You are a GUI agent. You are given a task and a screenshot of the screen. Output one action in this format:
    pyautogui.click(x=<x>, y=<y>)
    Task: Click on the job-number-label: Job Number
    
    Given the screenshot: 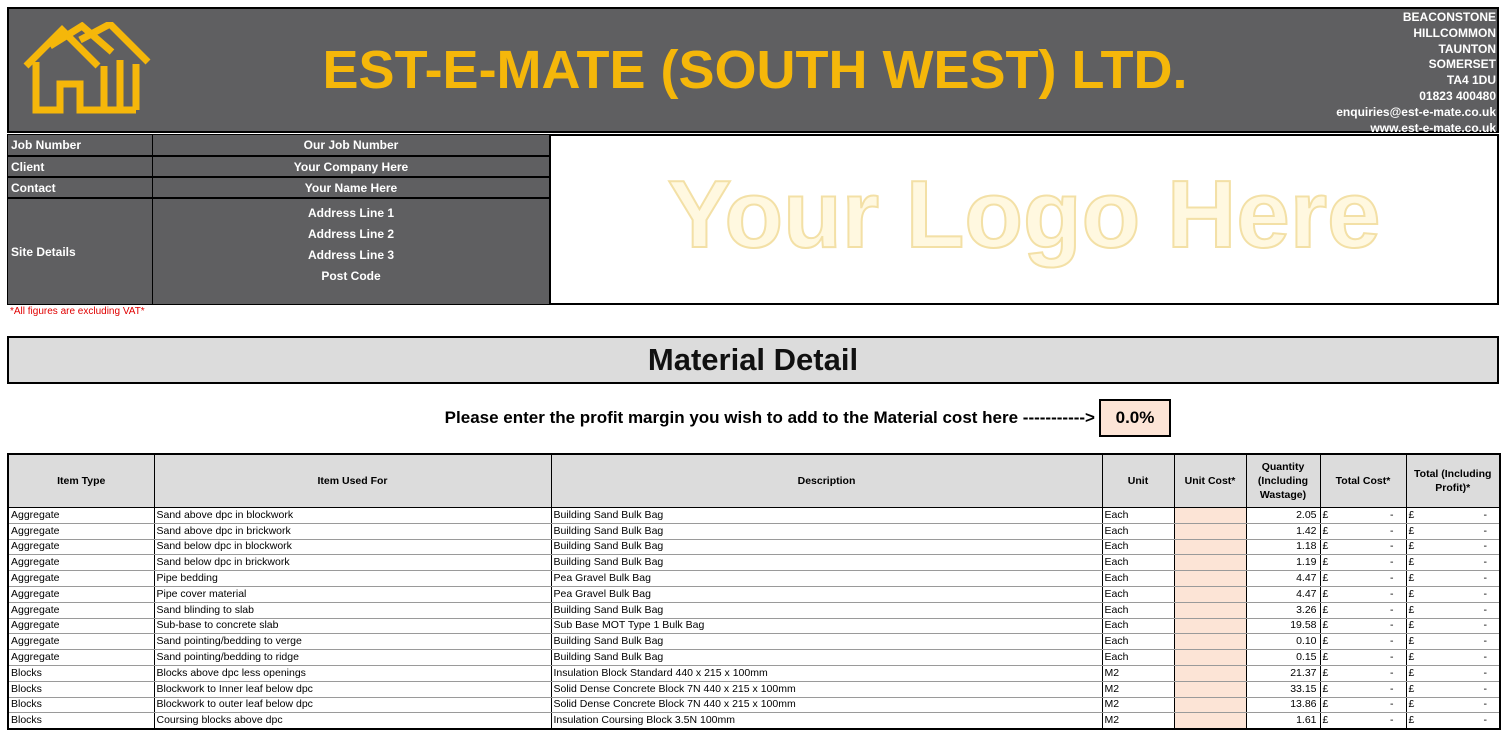 What is the action you would take?
    pyautogui.click(x=80, y=145)
    